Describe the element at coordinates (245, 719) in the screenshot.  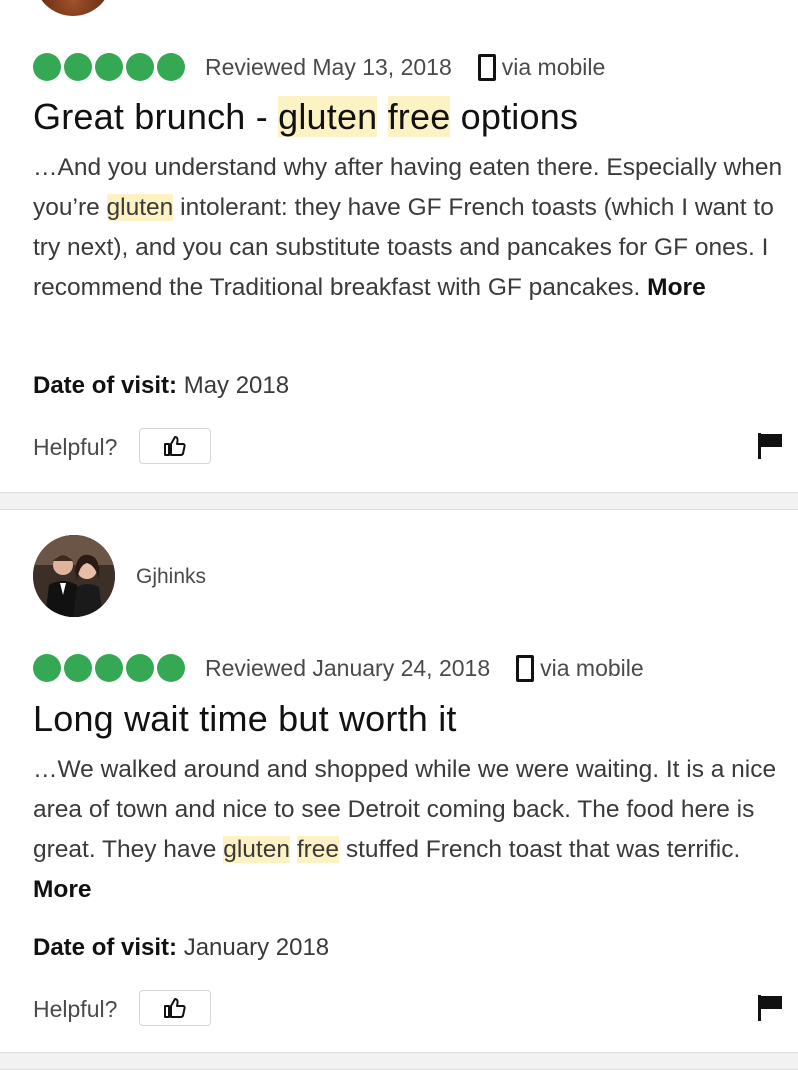
I see `review-title: Long wait time but worth it` at that location.